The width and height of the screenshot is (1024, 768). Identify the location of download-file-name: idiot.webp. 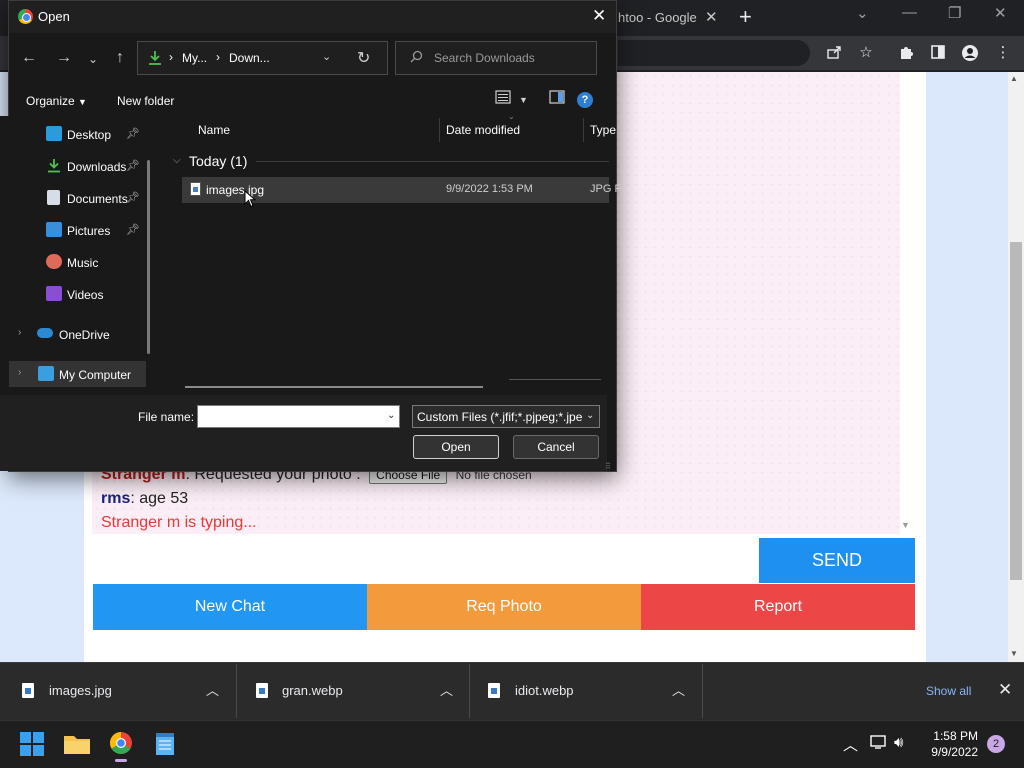
(544, 690).